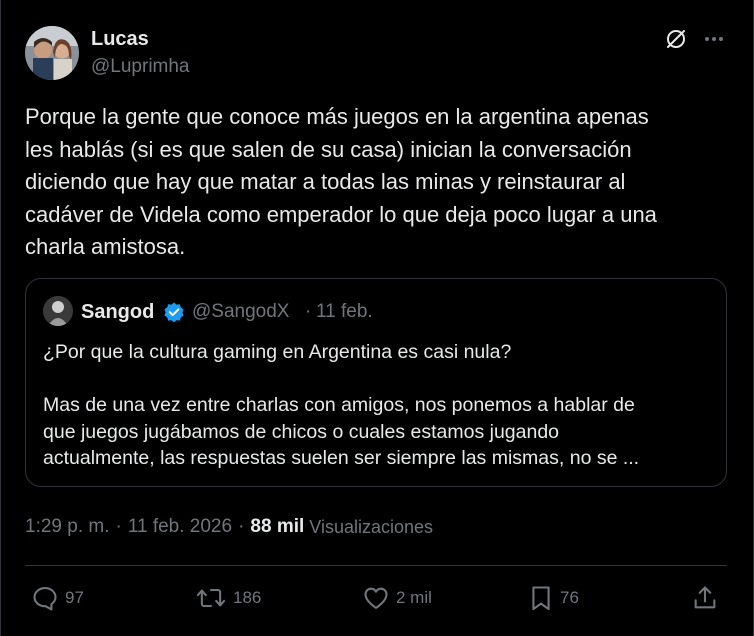 This screenshot has height=636, width=754. What do you see at coordinates (277, 526) in the screenshot?
I see `views-count: 88 mil` at bounding box center [277, 526].